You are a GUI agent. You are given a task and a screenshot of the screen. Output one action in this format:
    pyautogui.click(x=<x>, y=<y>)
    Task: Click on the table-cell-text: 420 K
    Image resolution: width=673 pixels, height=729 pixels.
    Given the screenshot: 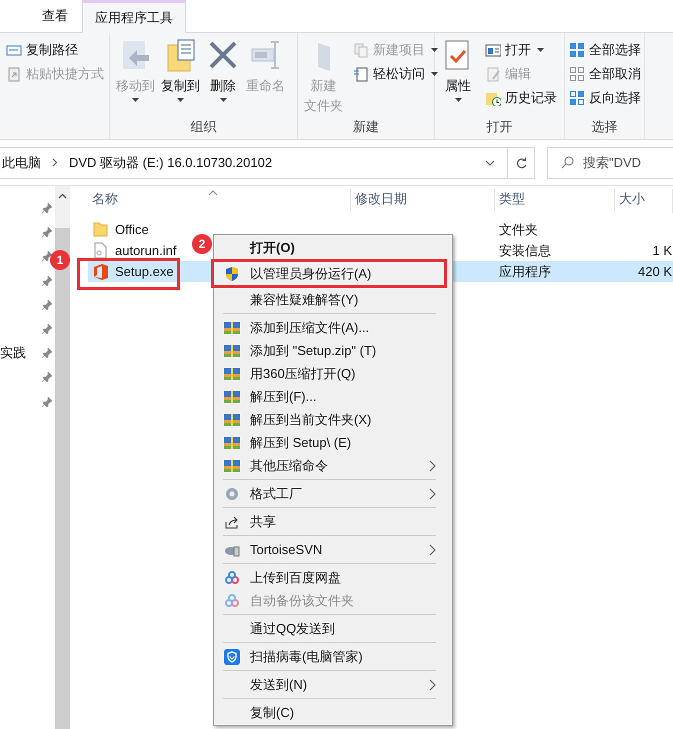 What is the action you would take?
    pyautogui.click(x=655, y=271)
    